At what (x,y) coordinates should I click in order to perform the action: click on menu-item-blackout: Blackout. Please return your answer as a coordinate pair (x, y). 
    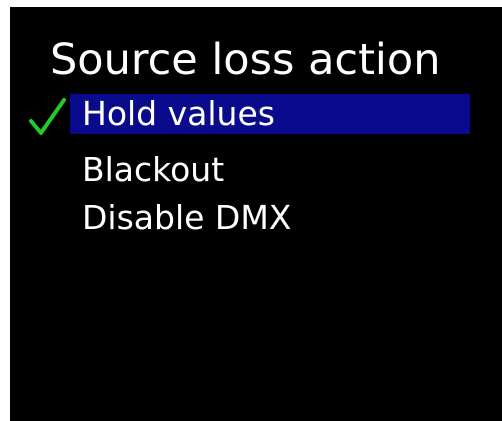
    Looking at the image, I should click on (270, 170).